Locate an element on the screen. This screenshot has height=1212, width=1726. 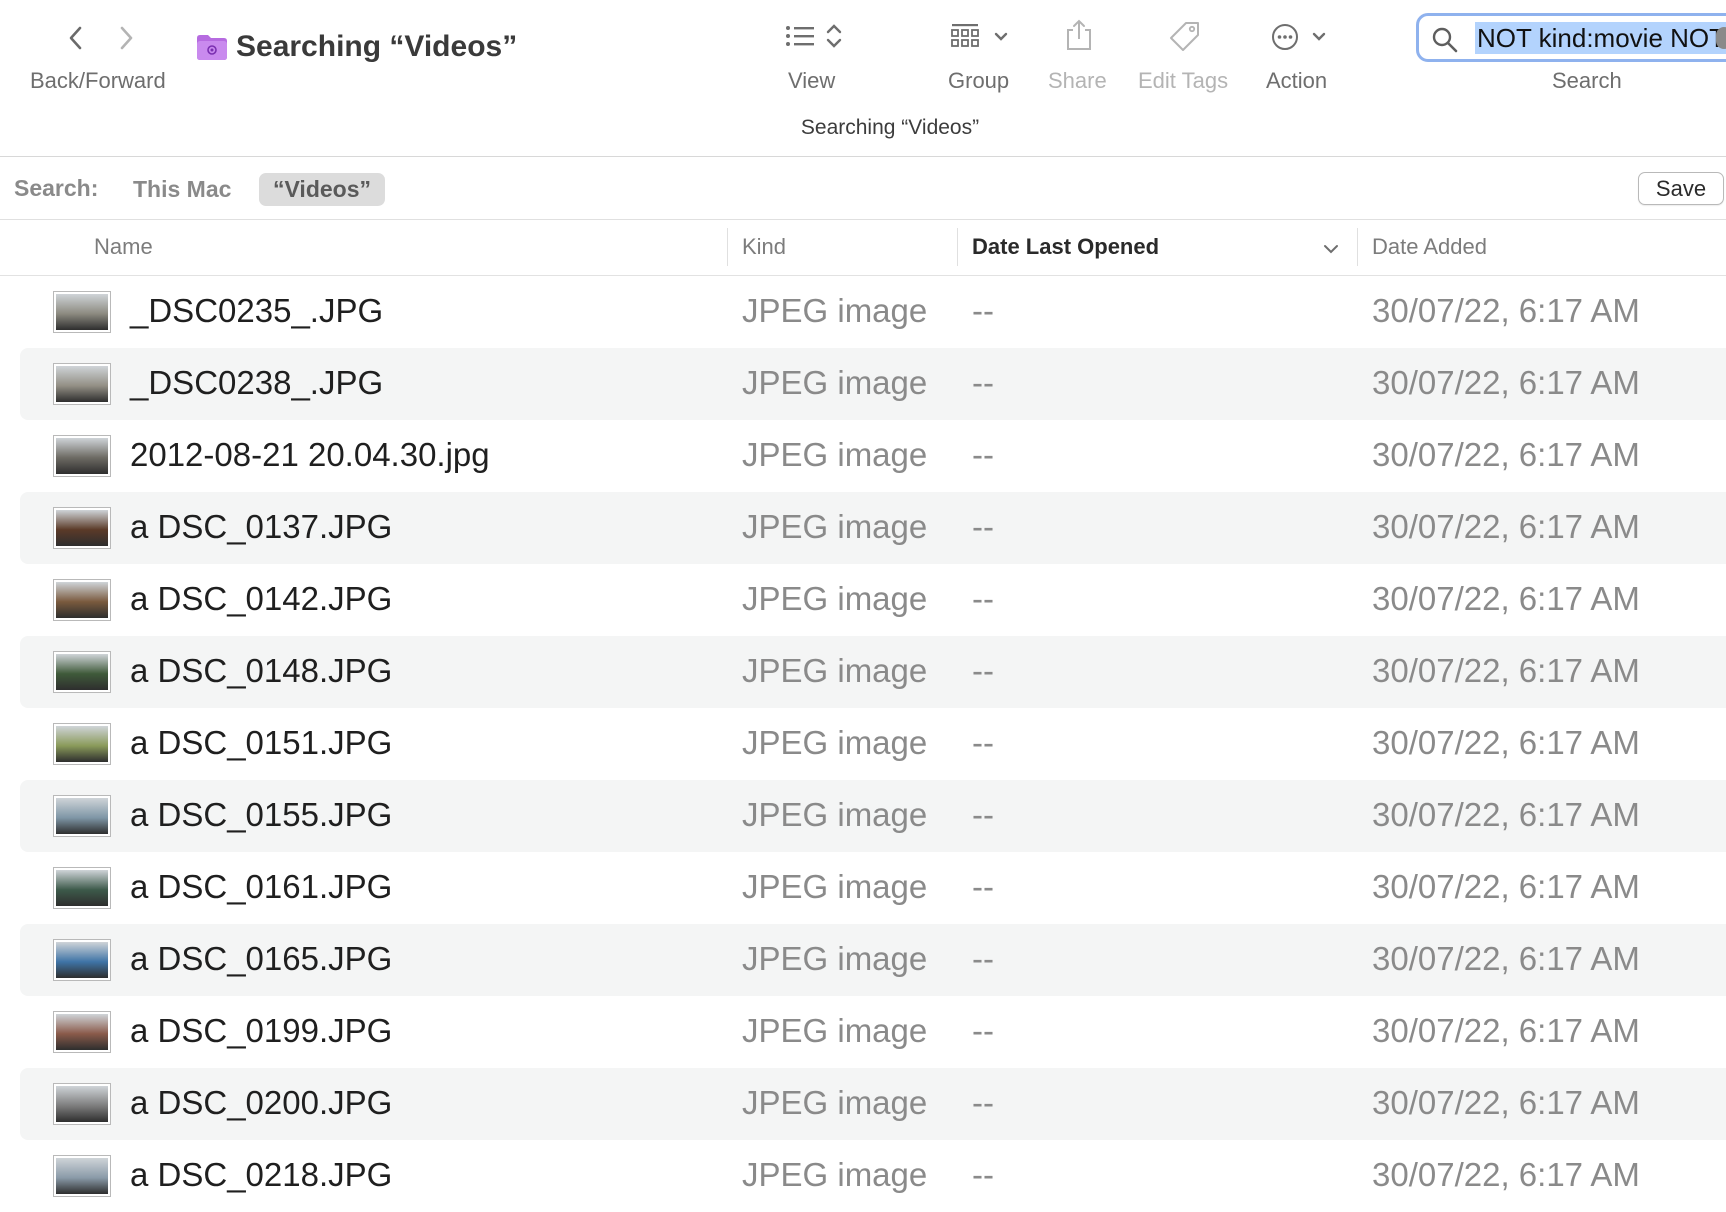
scope-this-mac-button: This Mac is located at coordinates (182, 189).